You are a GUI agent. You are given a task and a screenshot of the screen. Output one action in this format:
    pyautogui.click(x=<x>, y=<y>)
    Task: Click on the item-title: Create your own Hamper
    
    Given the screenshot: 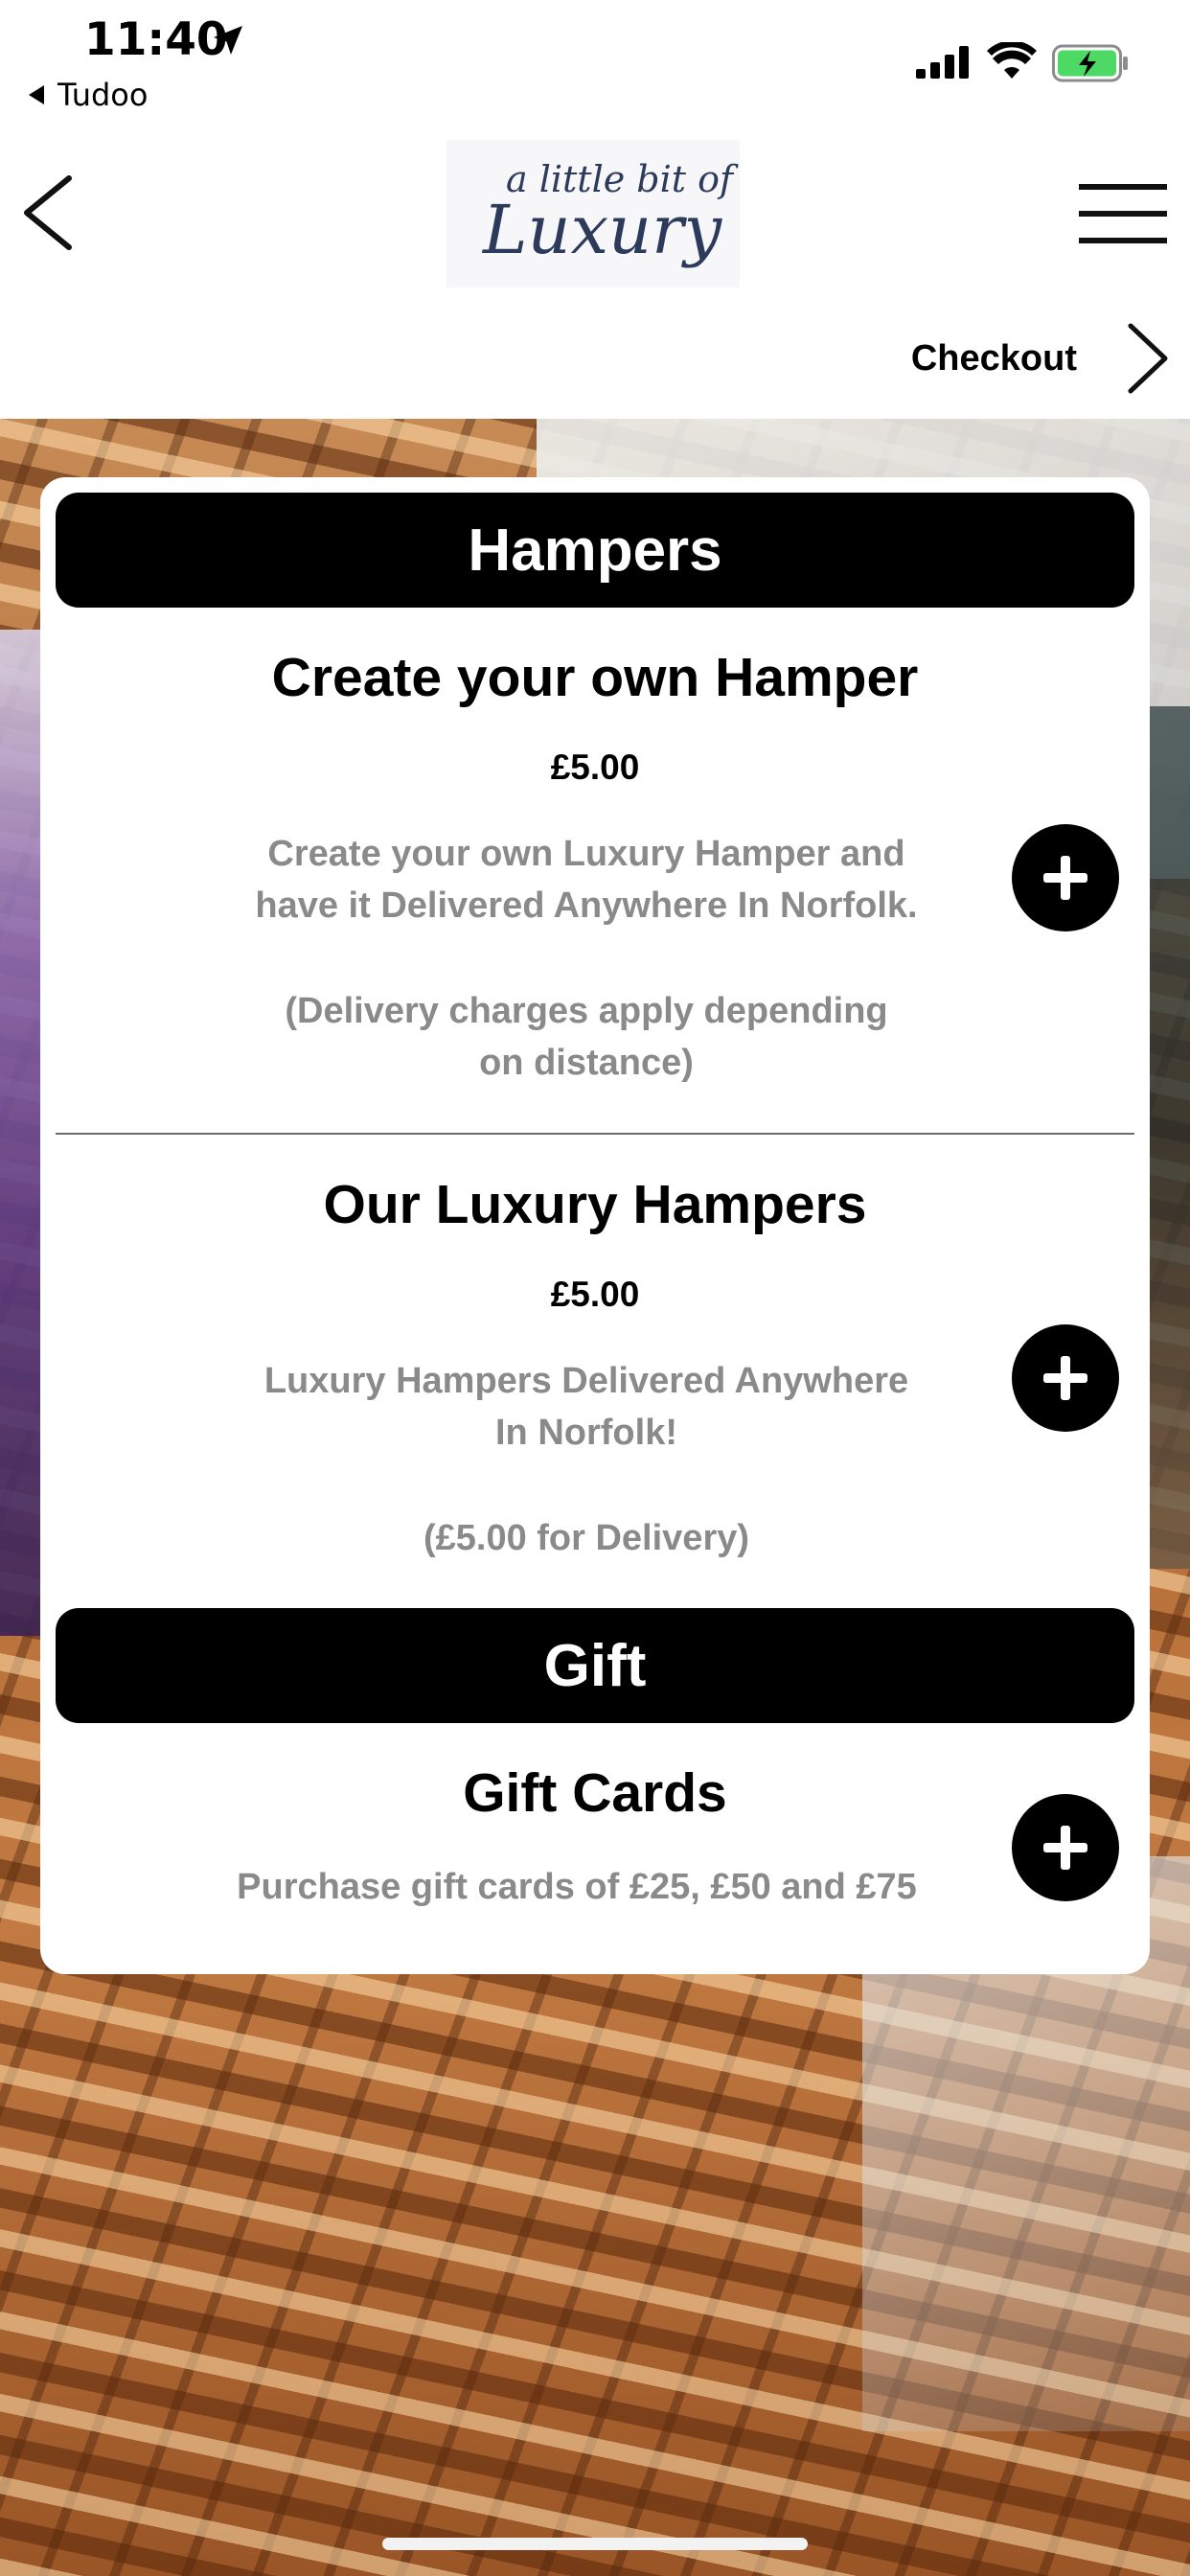 What is the action you would take?
    pyautogui.click(x=595, y=677)
    